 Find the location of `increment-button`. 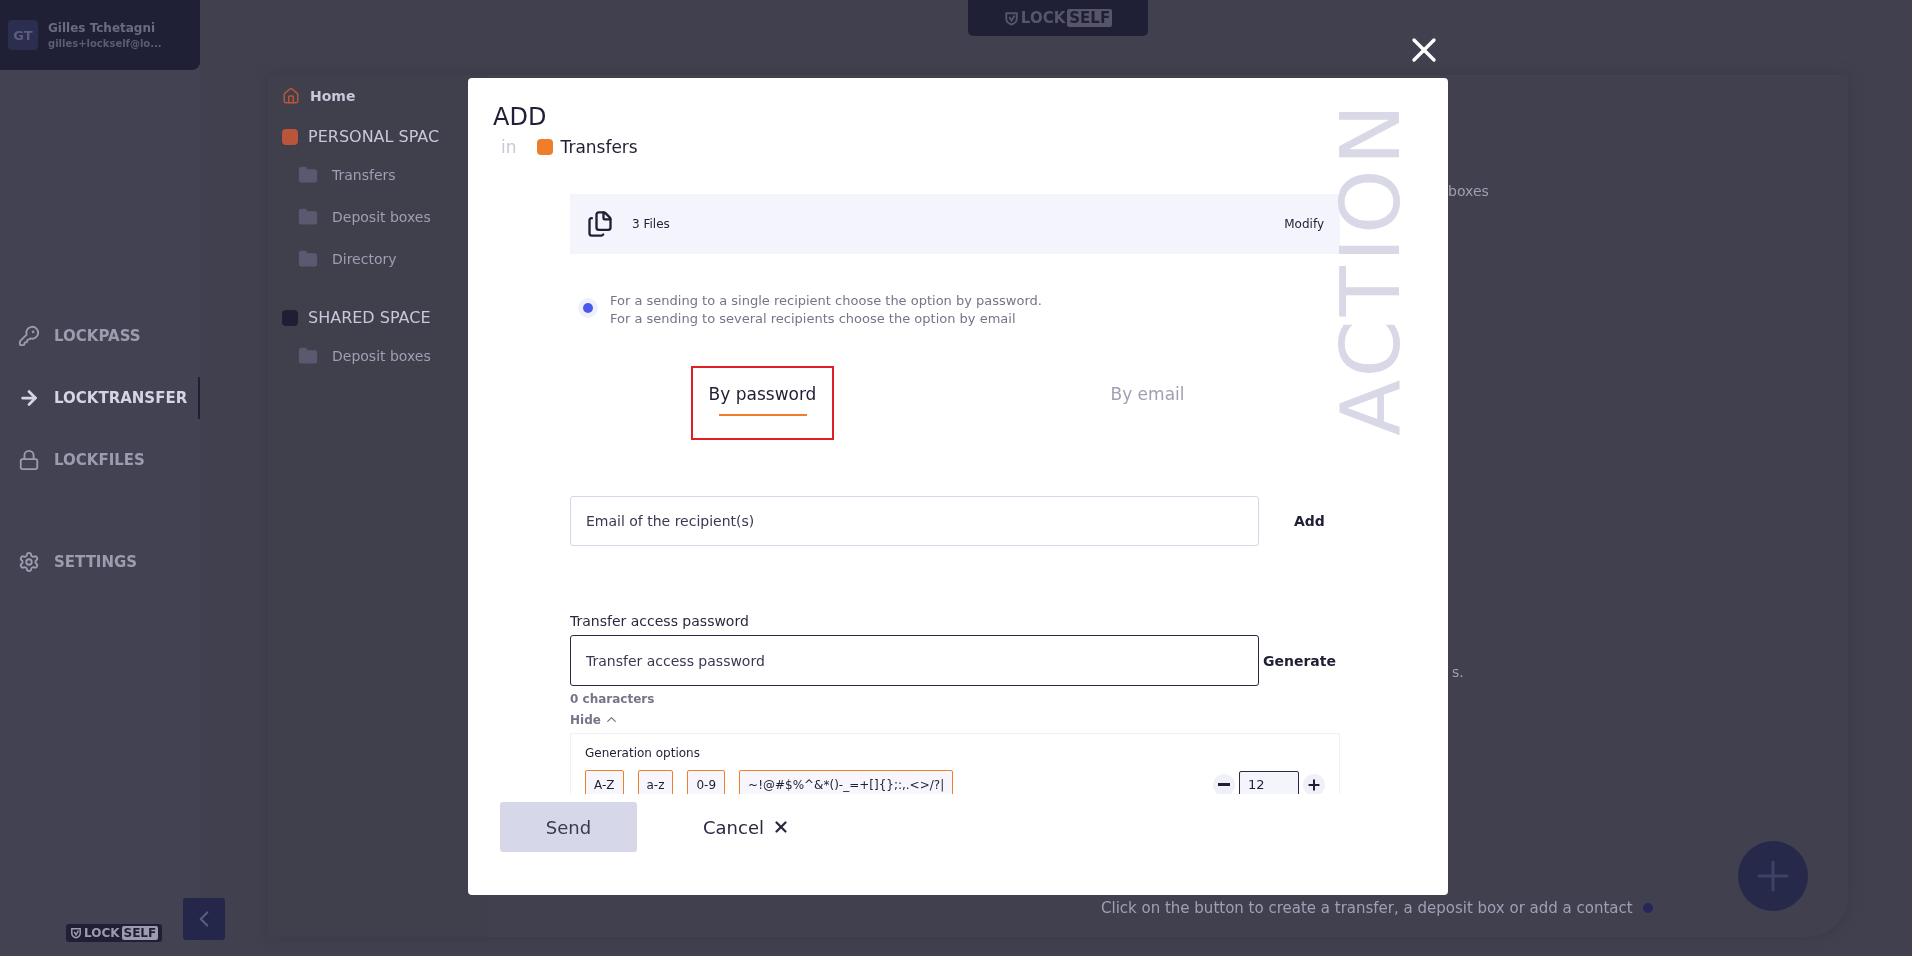

increment-button is located at coordinates (1314, 783).